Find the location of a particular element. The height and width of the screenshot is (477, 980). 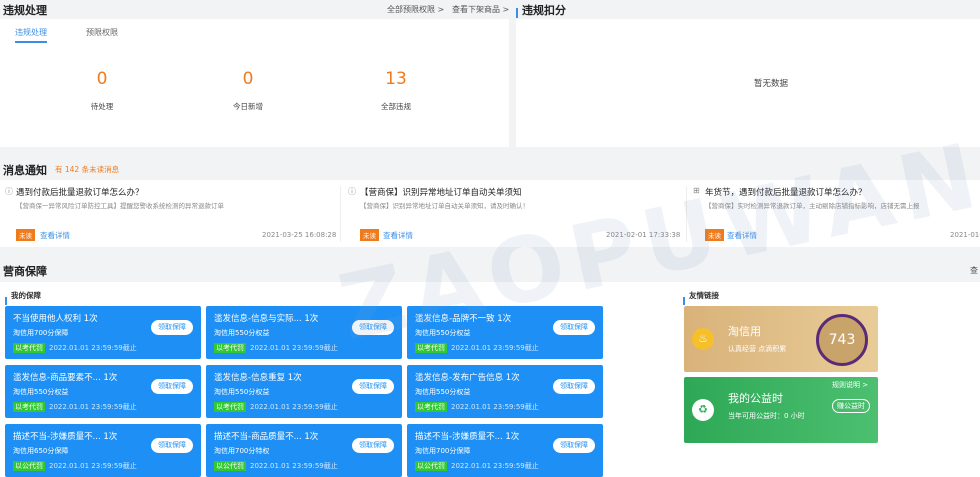

notice-2-title: 【营商保】识别异常地址订单自动关单须知 is located at coordinates (441, 192).